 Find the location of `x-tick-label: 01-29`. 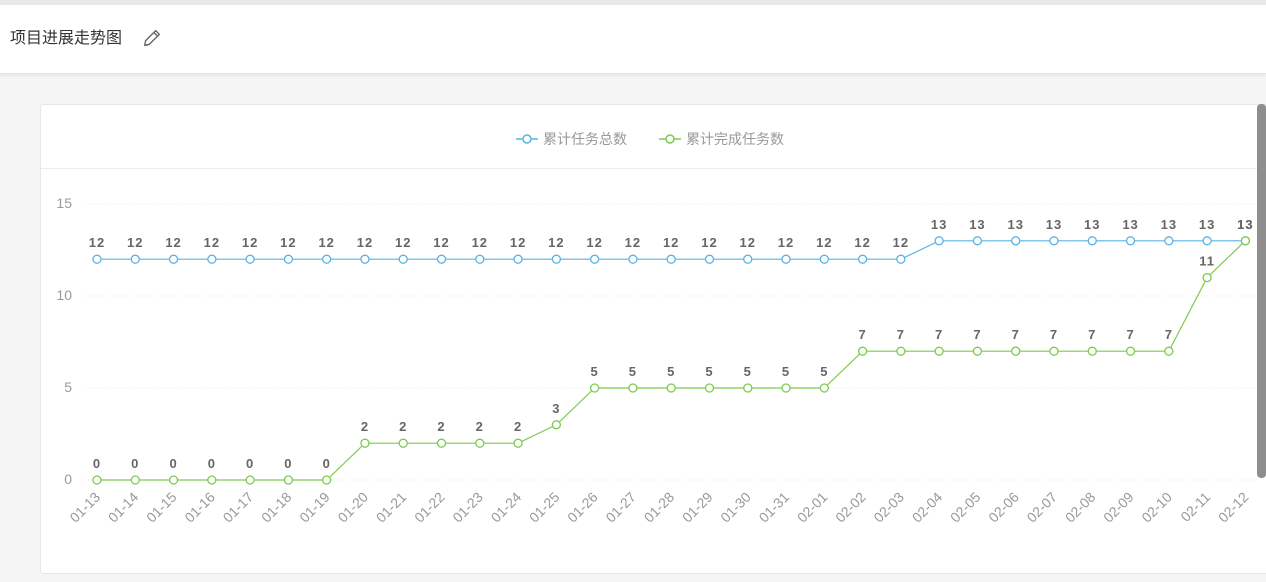

x-tick-label: 01-29 is located at coordinates (697, 507).